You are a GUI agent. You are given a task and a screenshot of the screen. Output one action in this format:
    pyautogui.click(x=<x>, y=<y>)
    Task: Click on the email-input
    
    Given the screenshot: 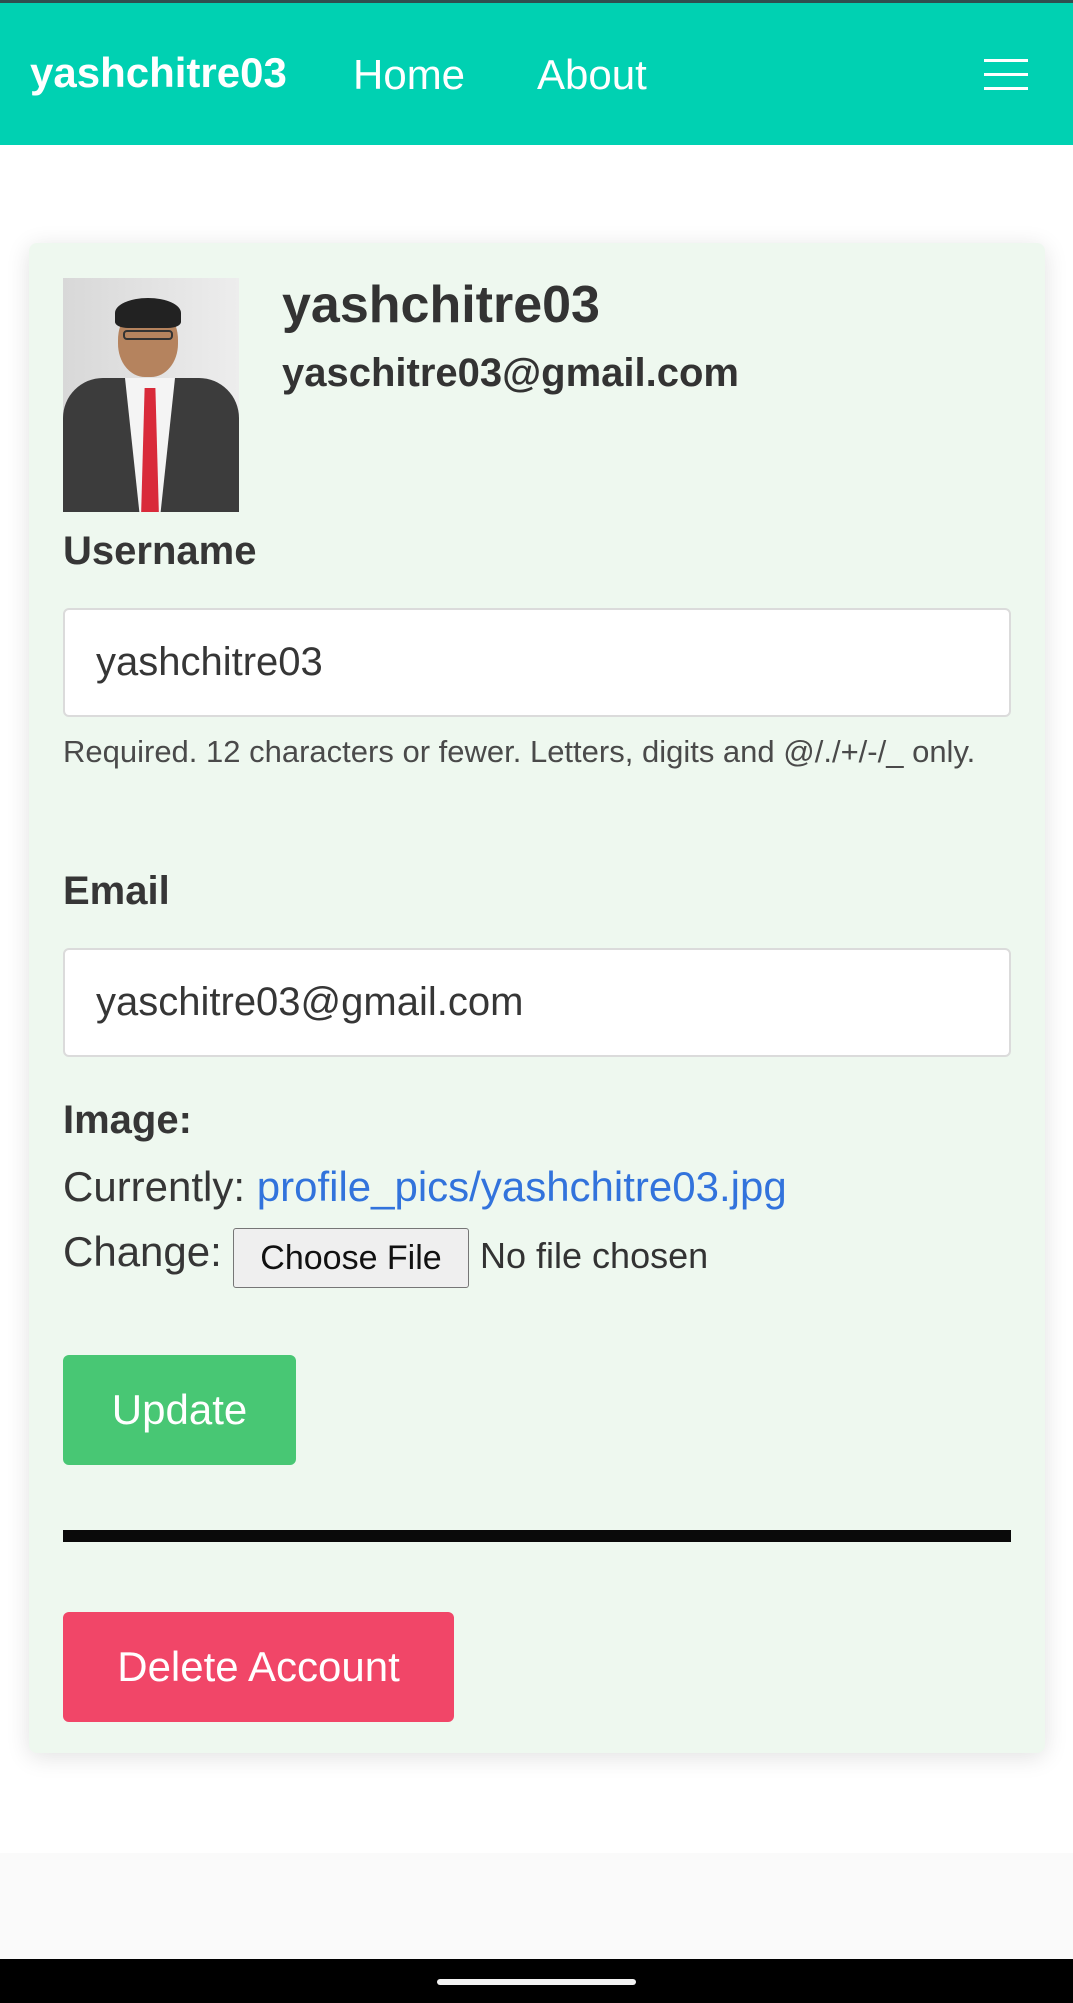 What is the action you would take?
    pyautogui.click(x=537, y=1002)
    